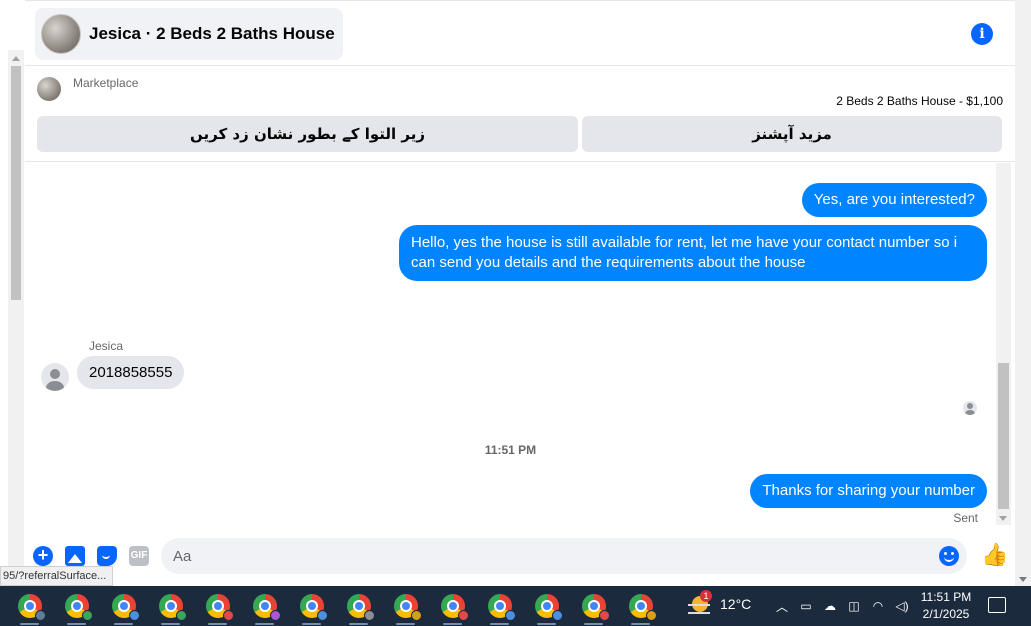  I want to click on mark-pending-button: زیر التوا کے بطور نشان زد کریں, so click(307, 134).